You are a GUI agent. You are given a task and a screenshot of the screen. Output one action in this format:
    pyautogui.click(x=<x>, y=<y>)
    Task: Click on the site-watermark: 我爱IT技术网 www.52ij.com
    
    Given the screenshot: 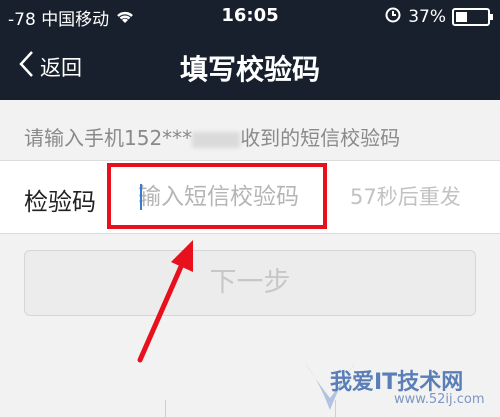 What is the action you would take?
    pyautogui.click(x=397, y=386)
    